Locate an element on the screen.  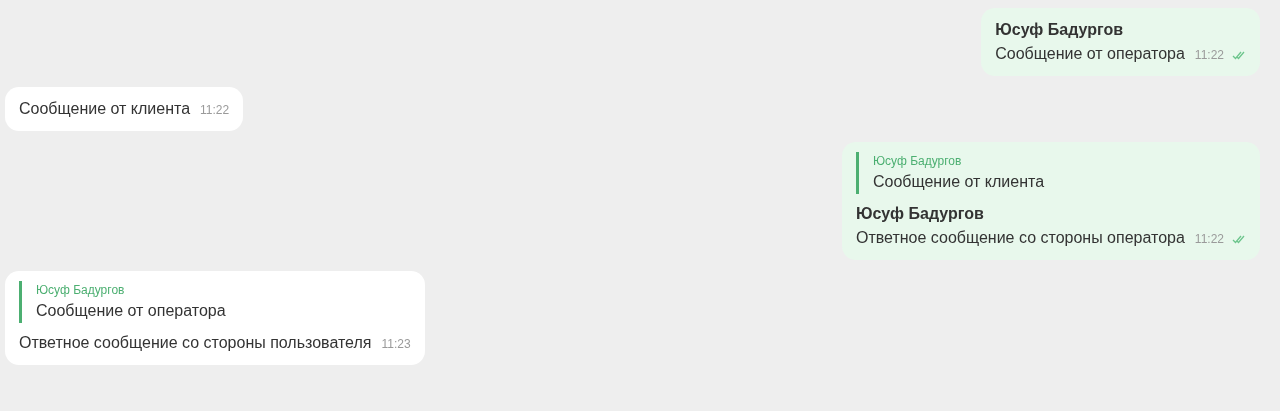
message-text: Сообщение от клиента is located at coordinates (105, 109).